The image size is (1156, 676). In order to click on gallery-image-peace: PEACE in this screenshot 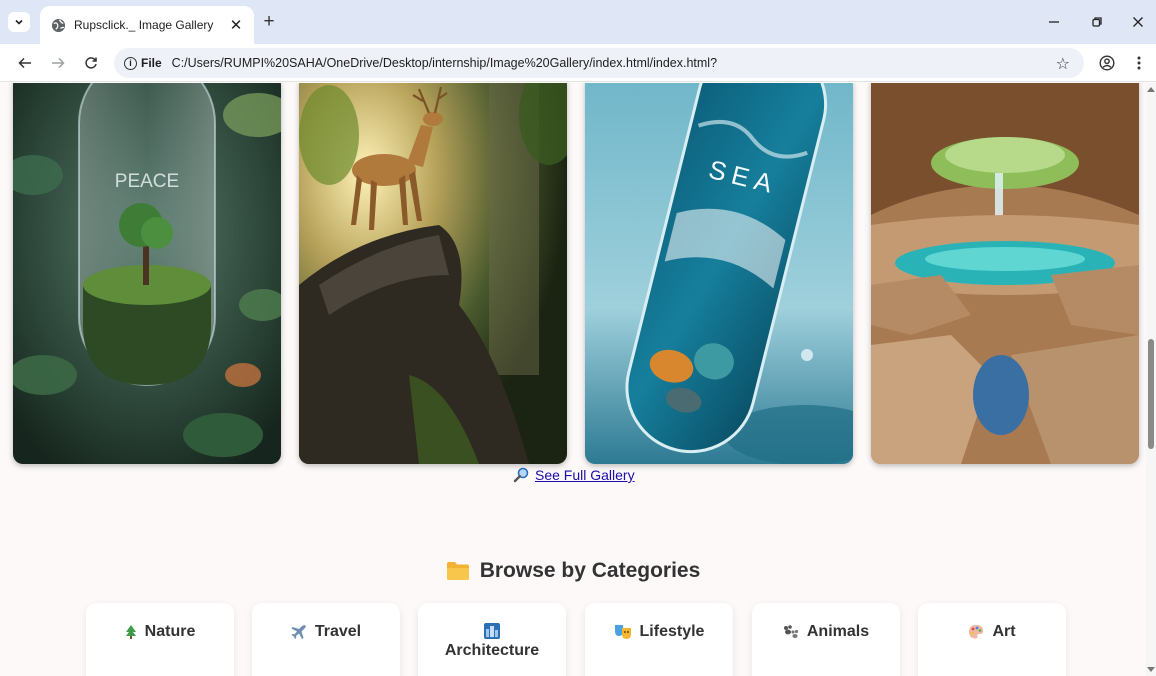, I will do `click(147, 273)`.